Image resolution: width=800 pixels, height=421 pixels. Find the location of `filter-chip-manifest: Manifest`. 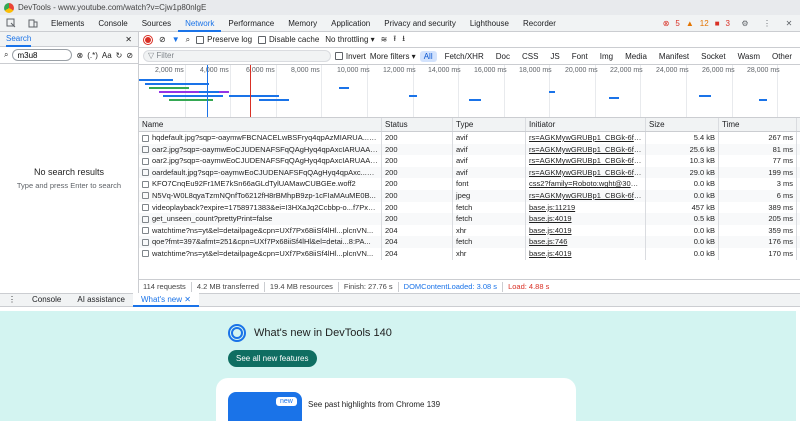

filter-chip-manifest: Manifest is located at coordinates (674, 56).